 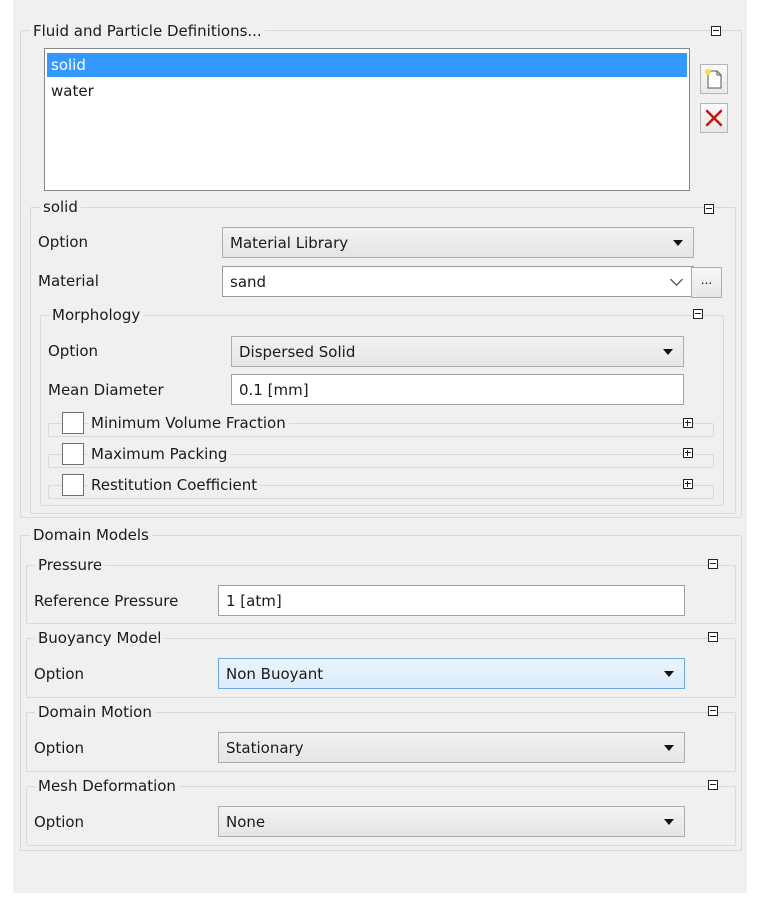 I want to click on reference-pressure-field: 1 [atm], so click(x=451, y=600).